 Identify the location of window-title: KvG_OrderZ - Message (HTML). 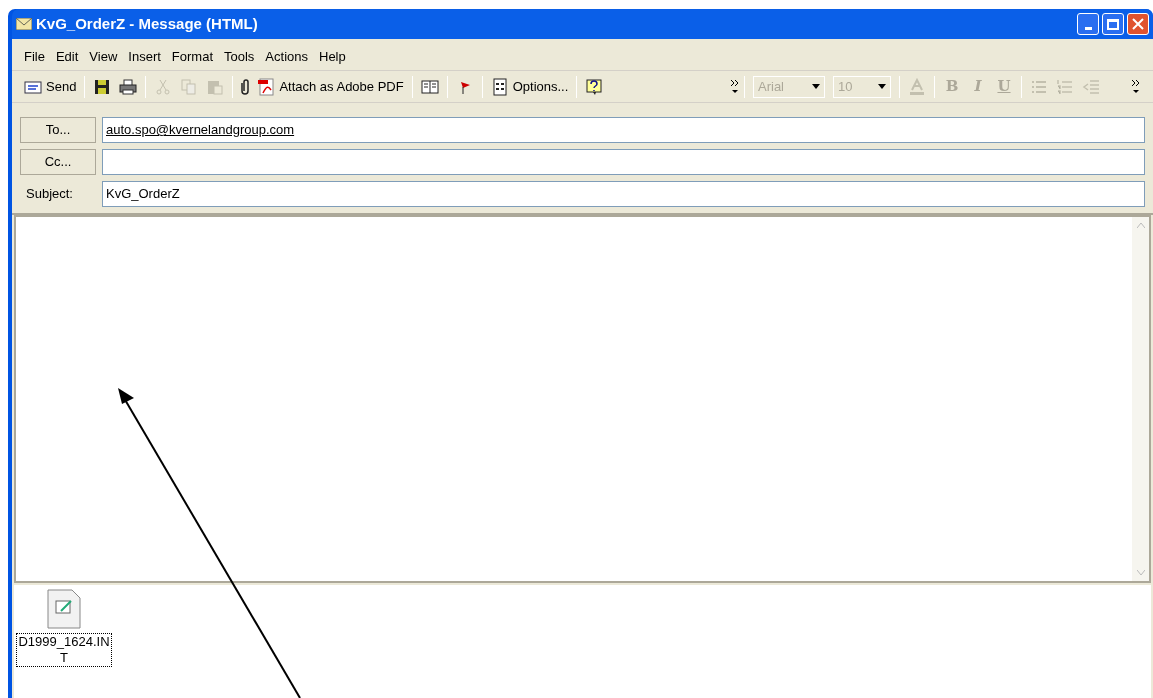
(147, 23).